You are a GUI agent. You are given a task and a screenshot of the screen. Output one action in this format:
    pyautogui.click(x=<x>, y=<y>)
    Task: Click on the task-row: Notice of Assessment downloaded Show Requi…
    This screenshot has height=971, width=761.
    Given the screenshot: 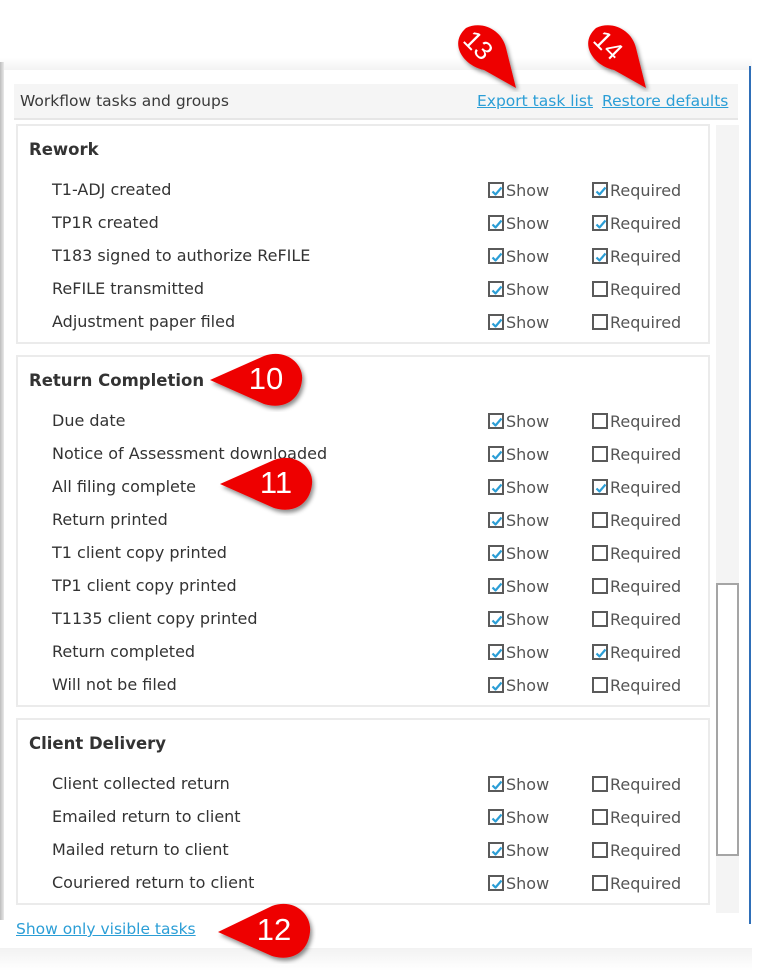 What is the action you would take?
    pyautogui.click(x=363, y=456)
    